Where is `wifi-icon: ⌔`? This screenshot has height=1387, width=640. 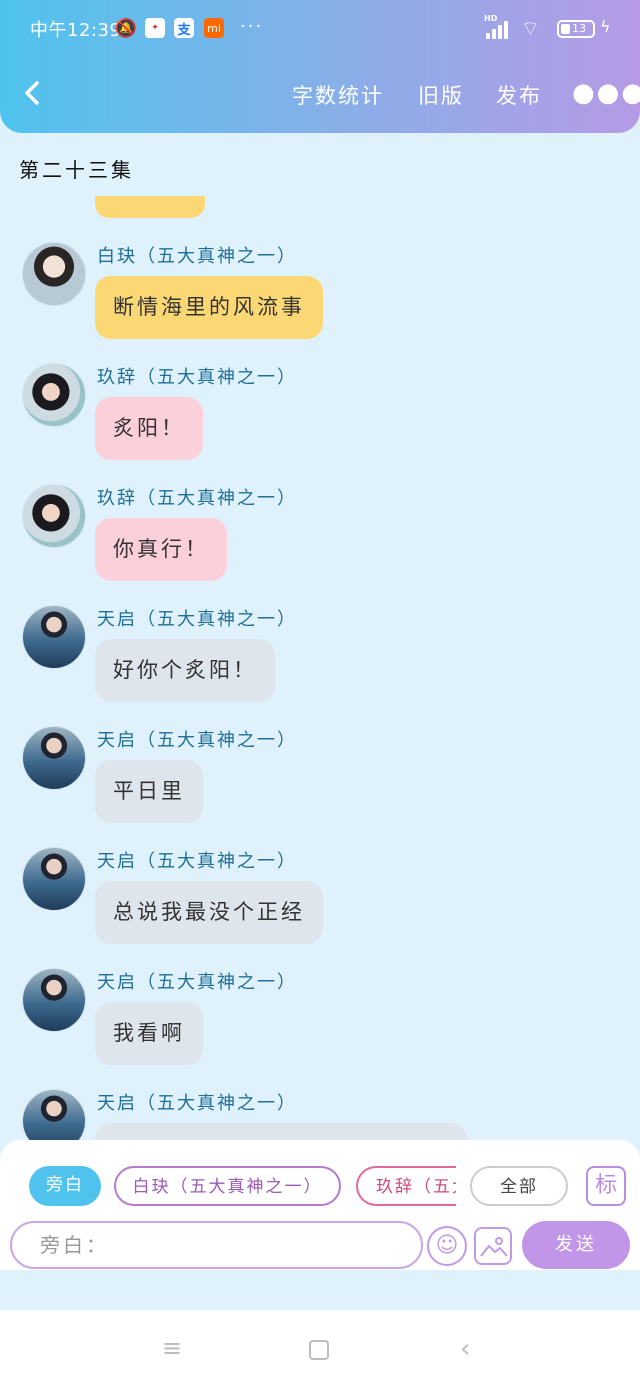 wifi-icon: ⌔ is located at coordinates (530, 28).